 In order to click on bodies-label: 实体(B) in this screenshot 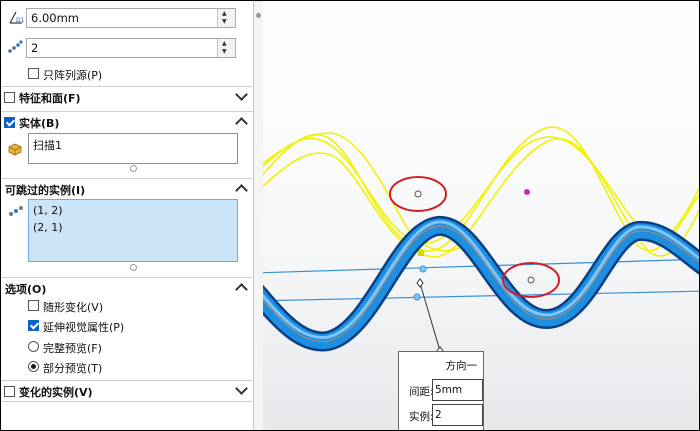, I will do `click(39, 123)`.